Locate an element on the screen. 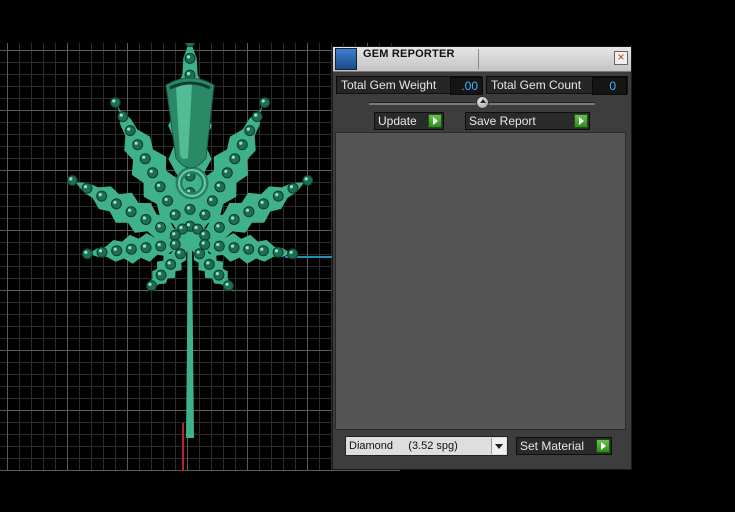  total-gem-weight-label: Total Gem Weight is located at coordinates (389, 85).